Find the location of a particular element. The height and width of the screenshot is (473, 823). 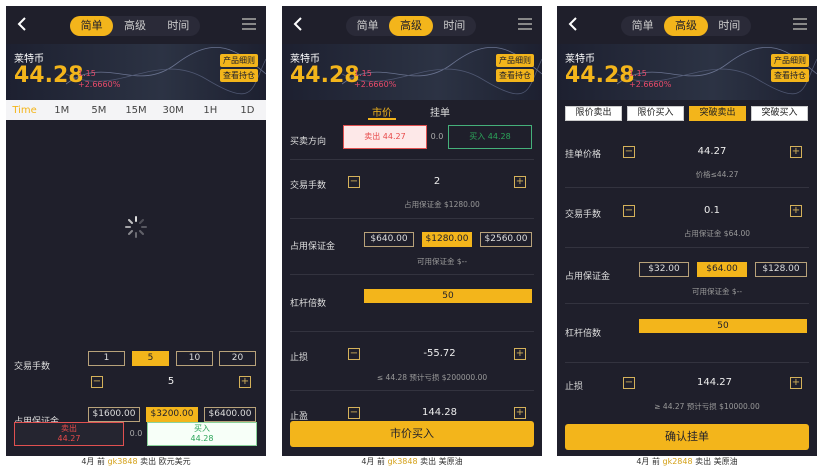

stoploss-hint: ≥ 44.27 预计亏损 $10000.00 is located at coordinates (707, 406).